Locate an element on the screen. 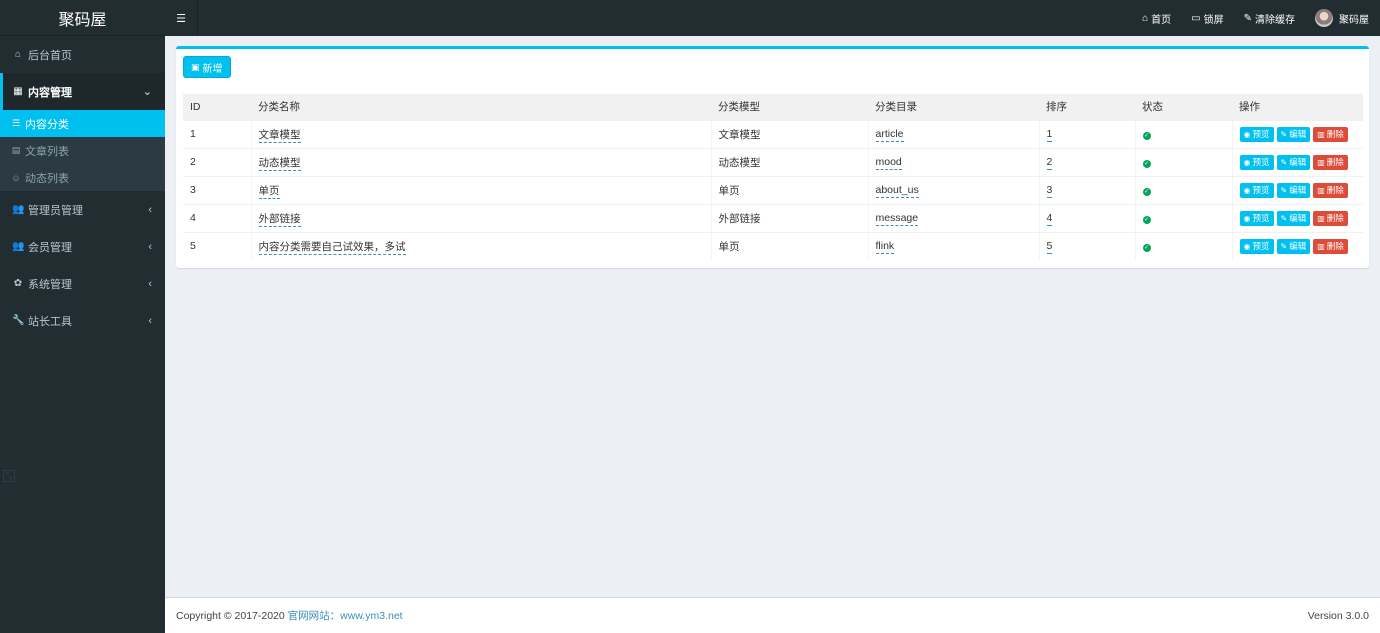 The image size is (1380, 633). user-menu: 聚码屋 is located at coordinates (1342, 18).